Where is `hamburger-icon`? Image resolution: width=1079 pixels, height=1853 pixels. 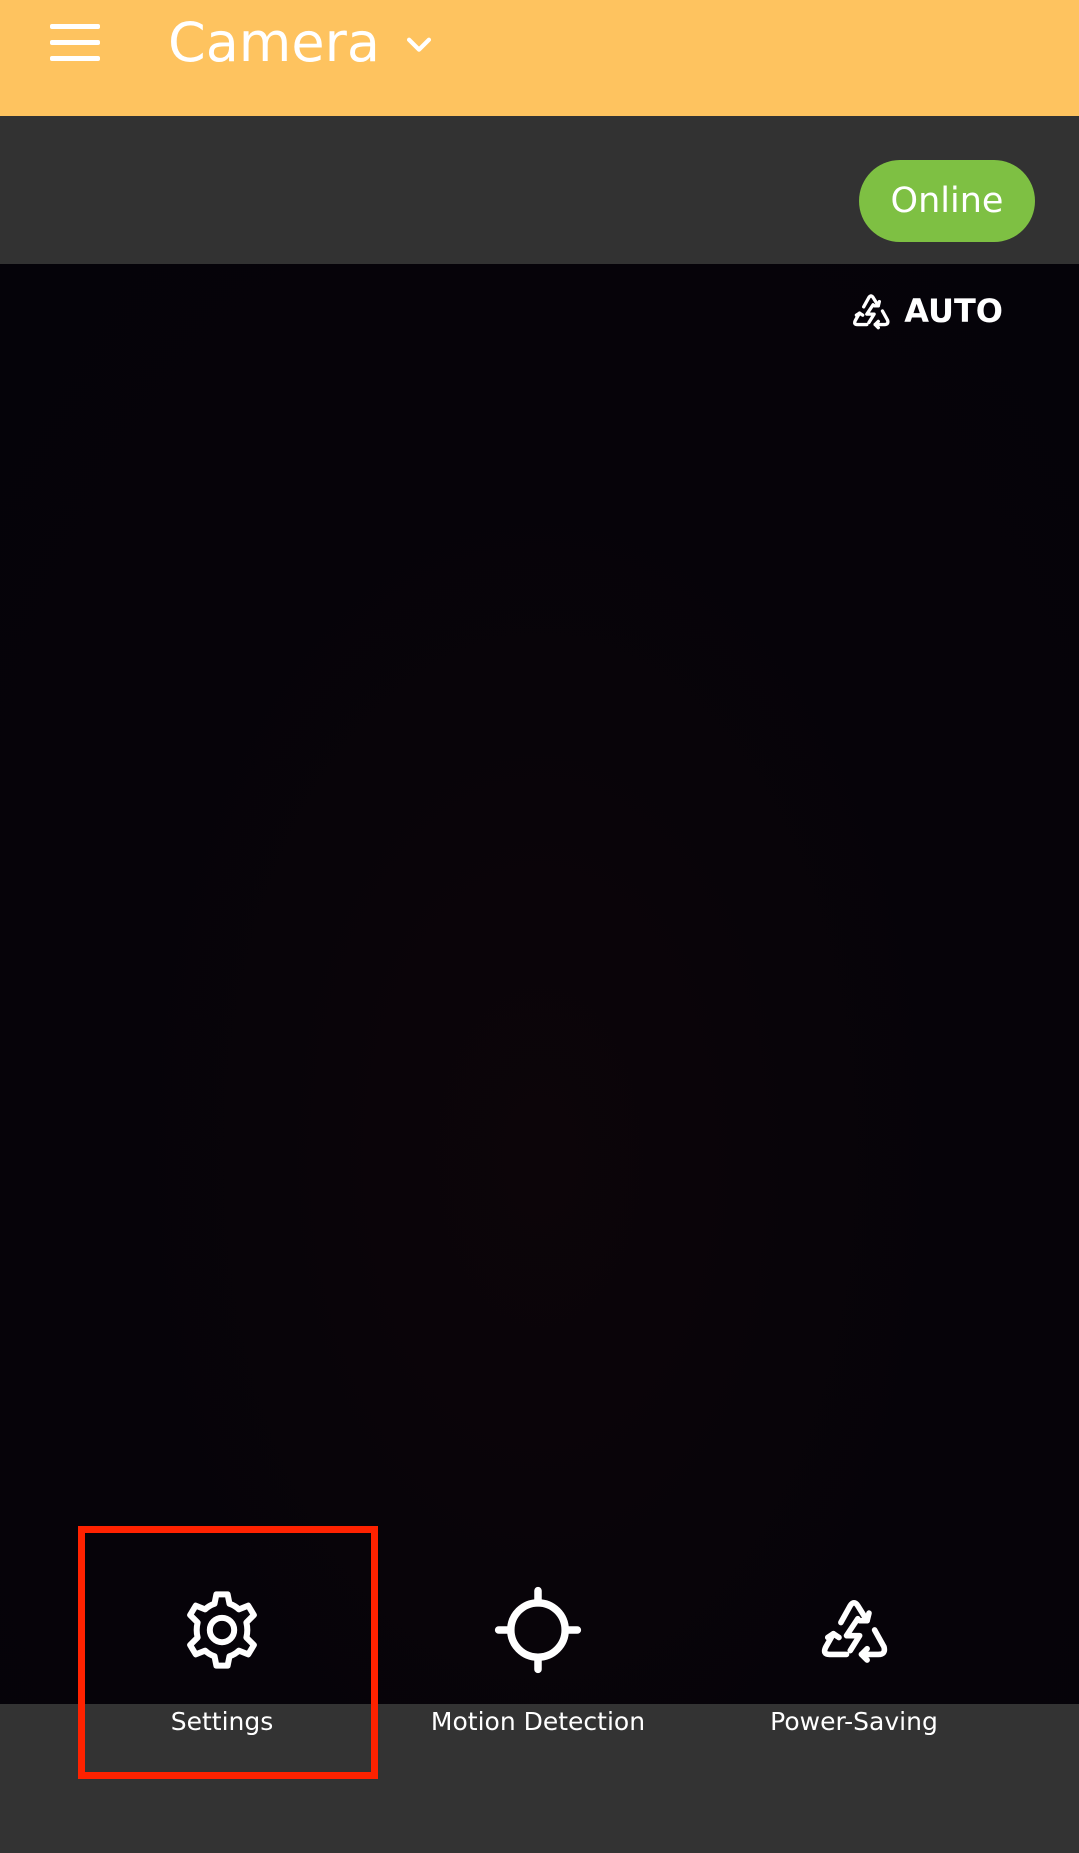
hamburger-icon is located at coordinates (75, 26).